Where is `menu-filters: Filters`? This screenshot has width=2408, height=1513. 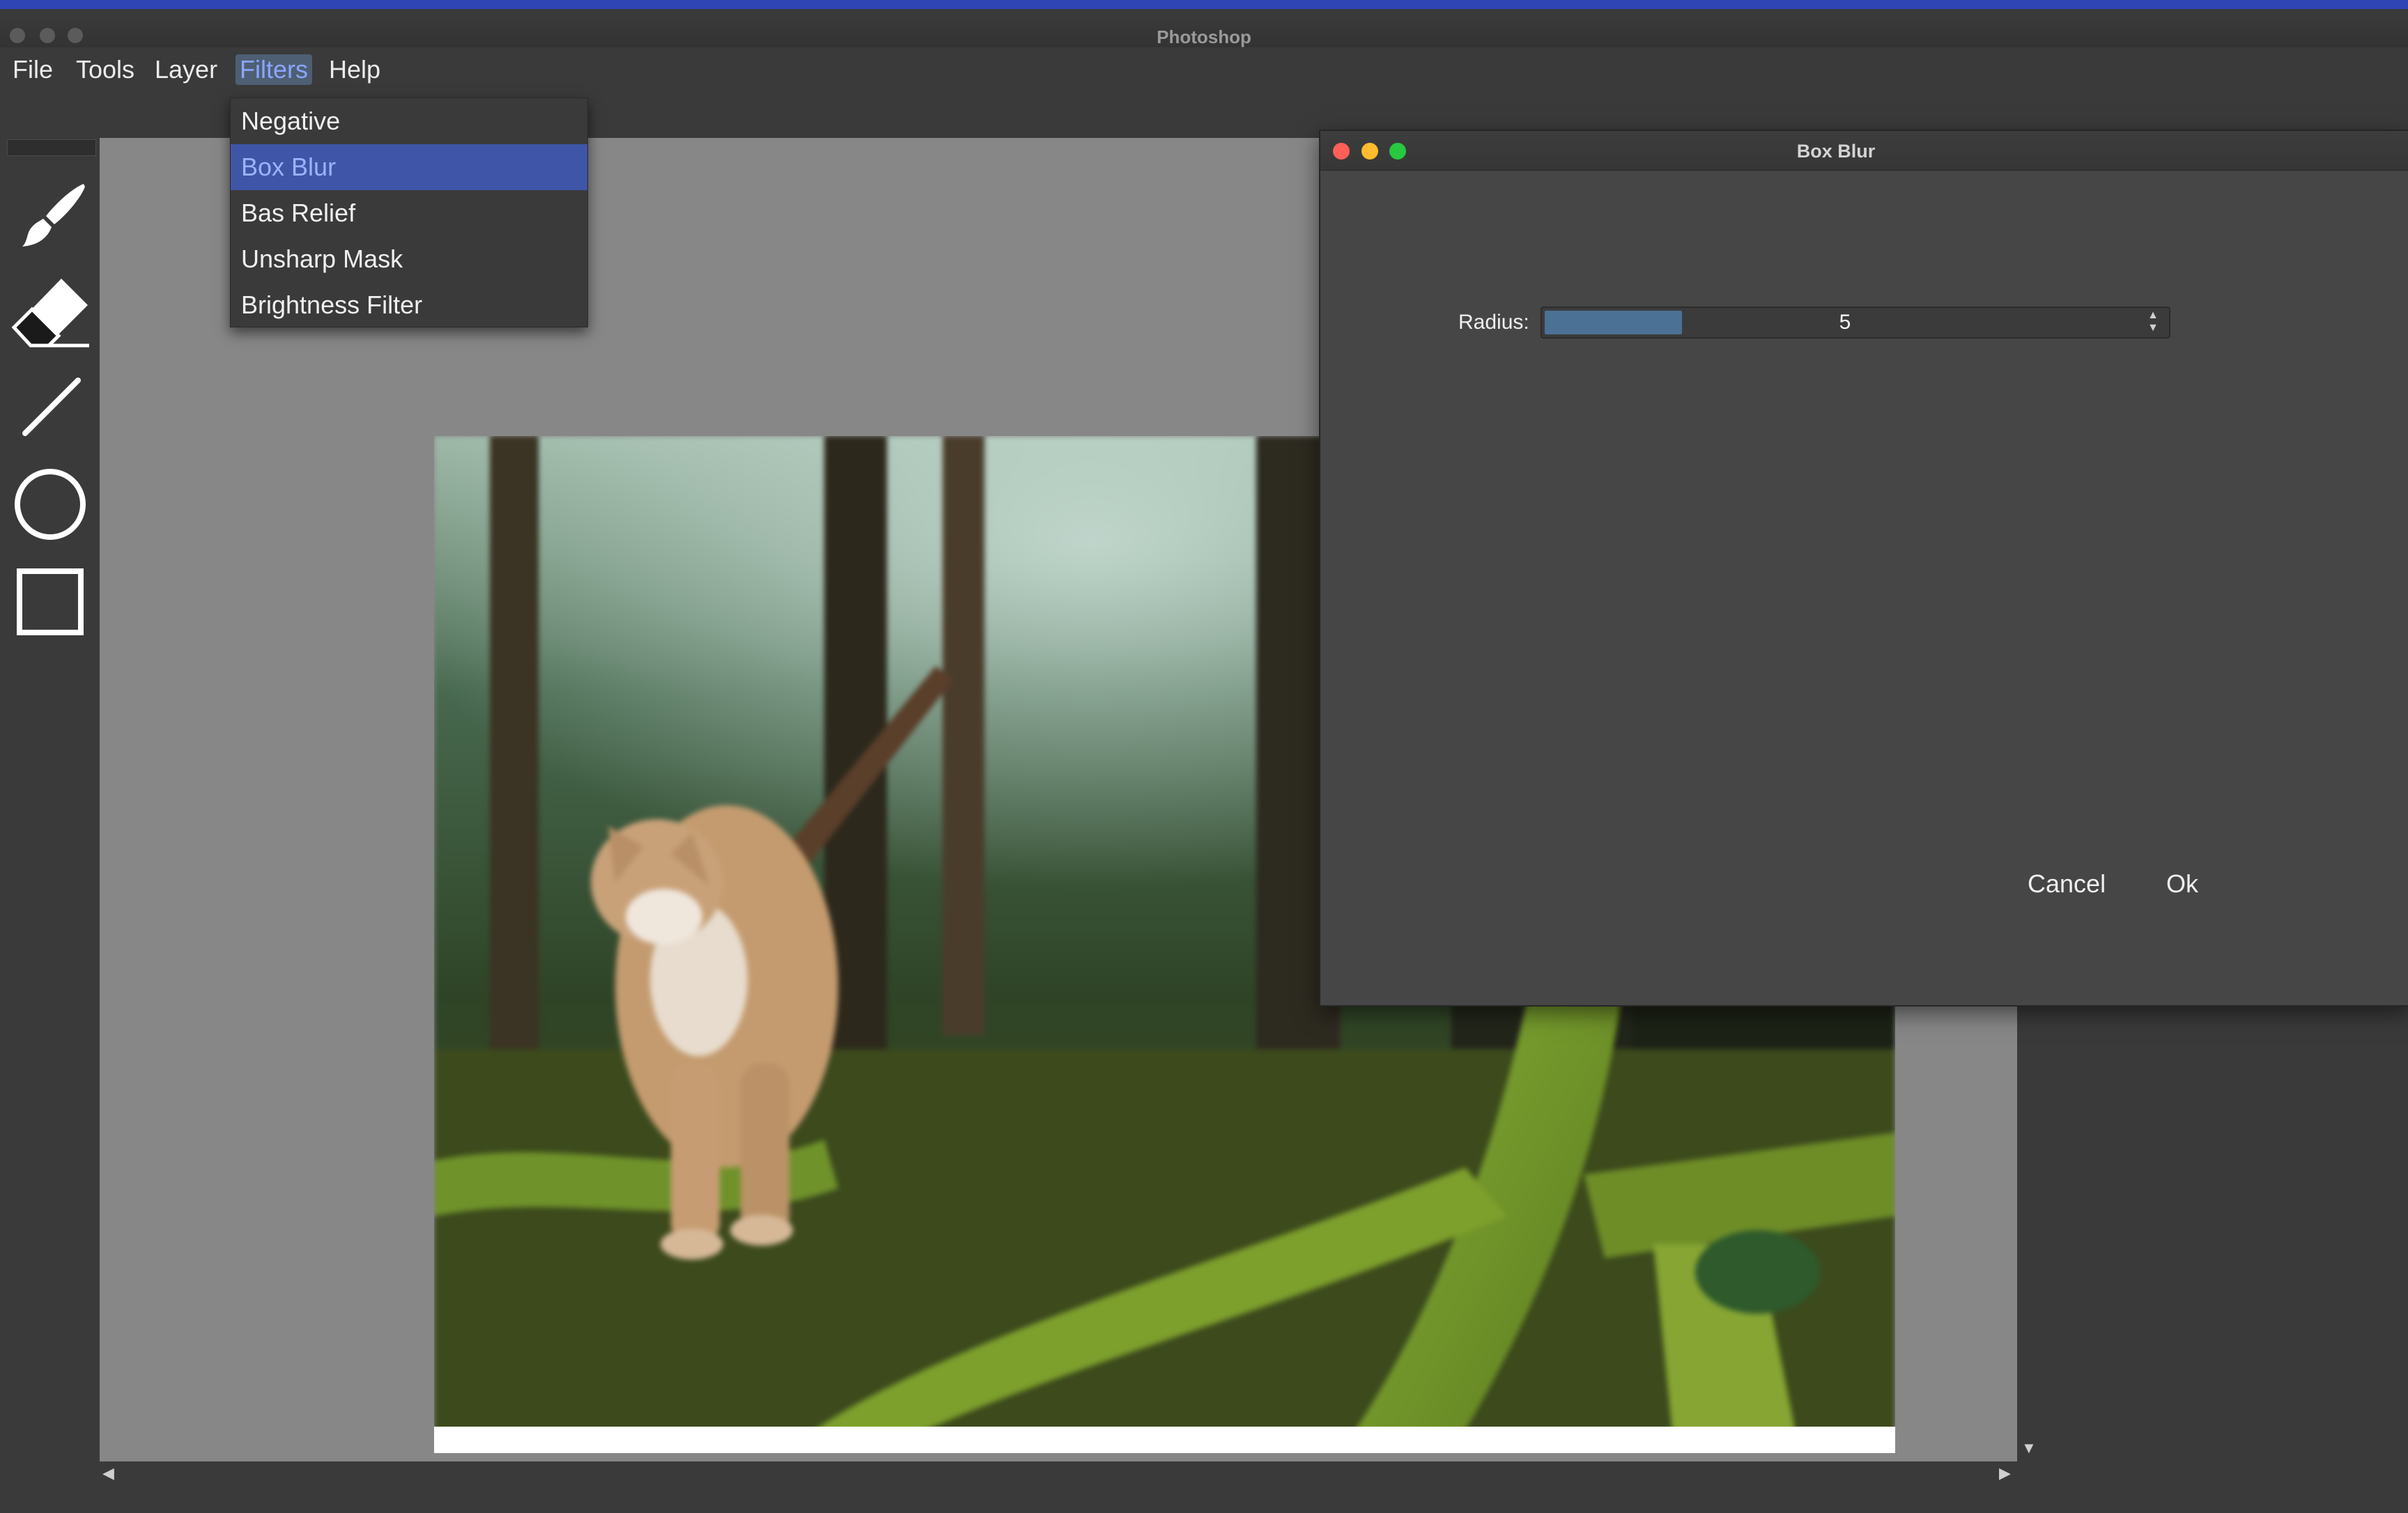 menu-filters: Filters is located at coordinates (274, 69).